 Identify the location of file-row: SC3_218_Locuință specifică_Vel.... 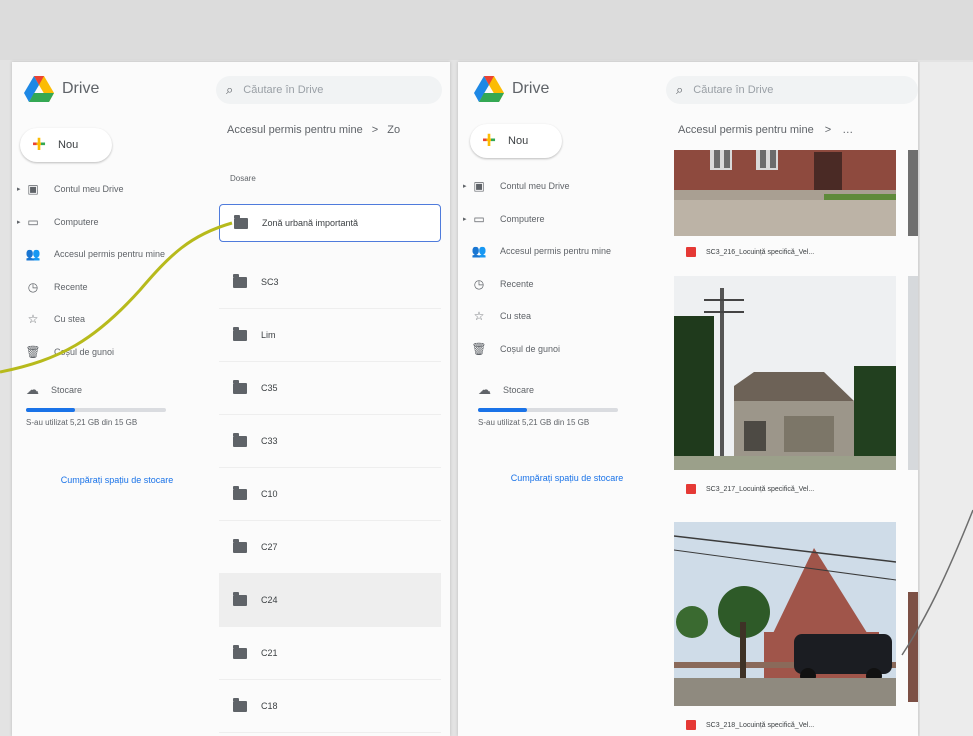
(750, 725).